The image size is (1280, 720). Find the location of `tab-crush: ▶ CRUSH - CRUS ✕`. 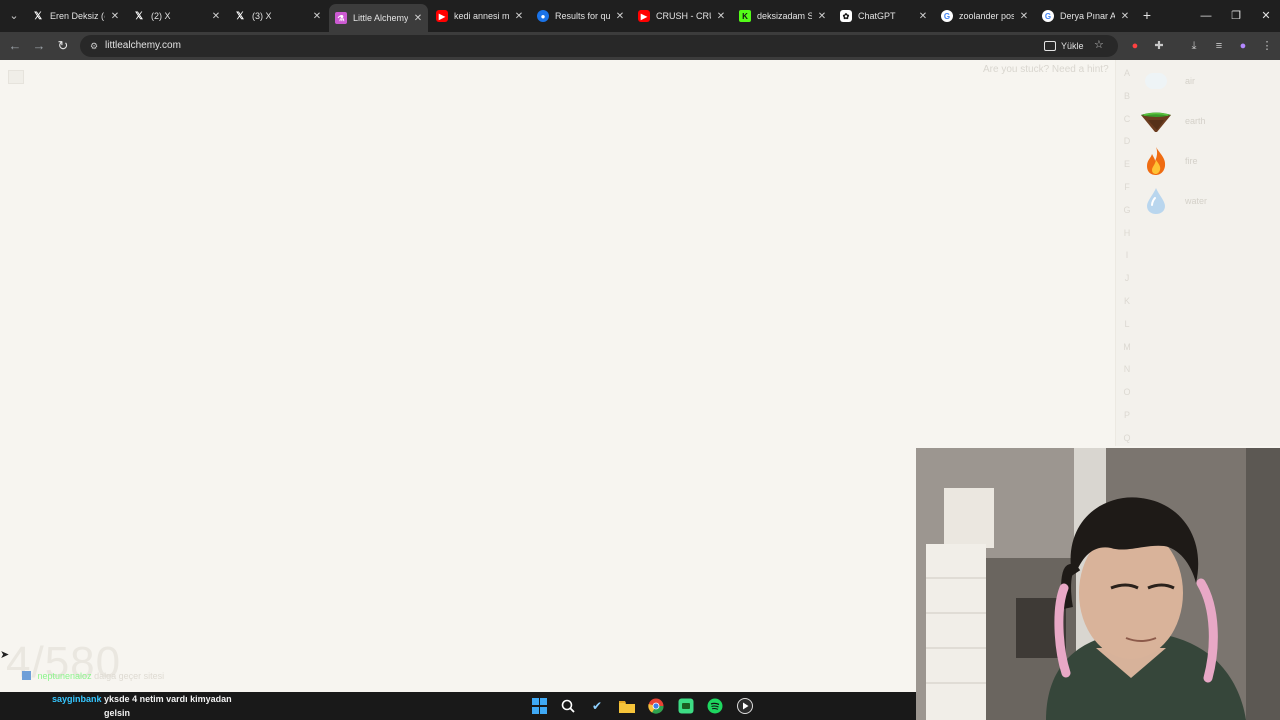

tab-crush: ▶ CRUSH - CRUS ✕ is located at coordinates (681, 16).